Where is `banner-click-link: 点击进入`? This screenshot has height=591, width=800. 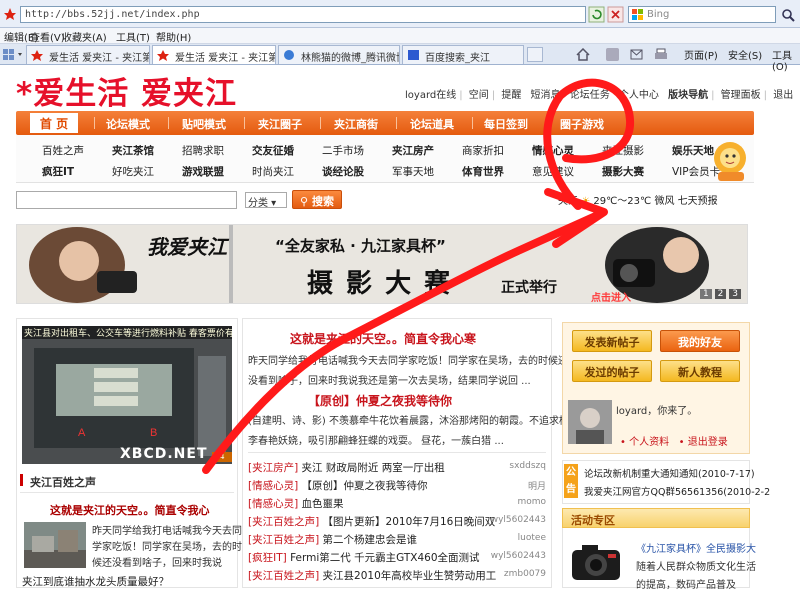
banner-click-link: 点击进入 is located at coordinates (611, 296).